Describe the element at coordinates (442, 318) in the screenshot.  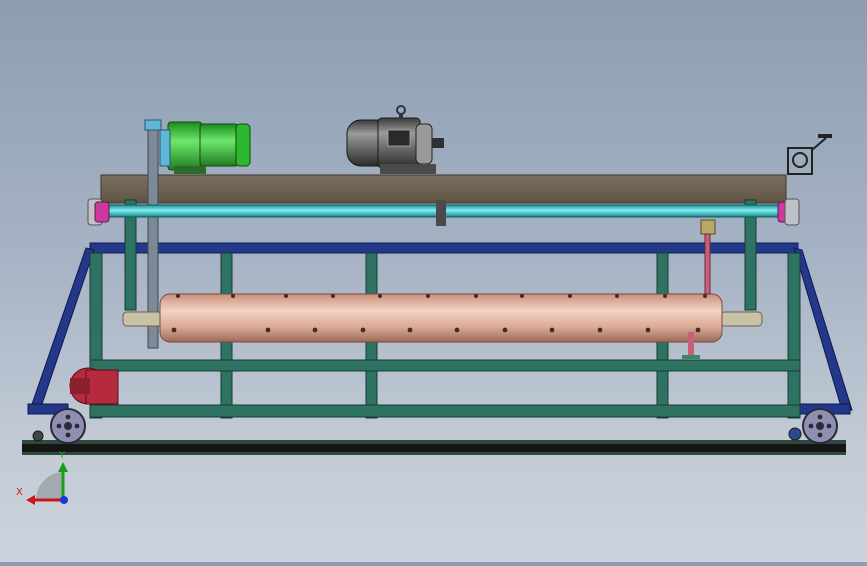
I see `drum-roller` at that location.